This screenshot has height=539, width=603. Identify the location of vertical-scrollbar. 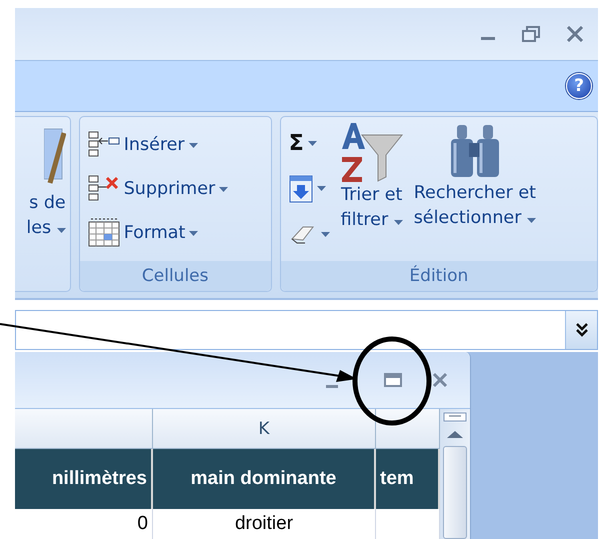
(455, 474).